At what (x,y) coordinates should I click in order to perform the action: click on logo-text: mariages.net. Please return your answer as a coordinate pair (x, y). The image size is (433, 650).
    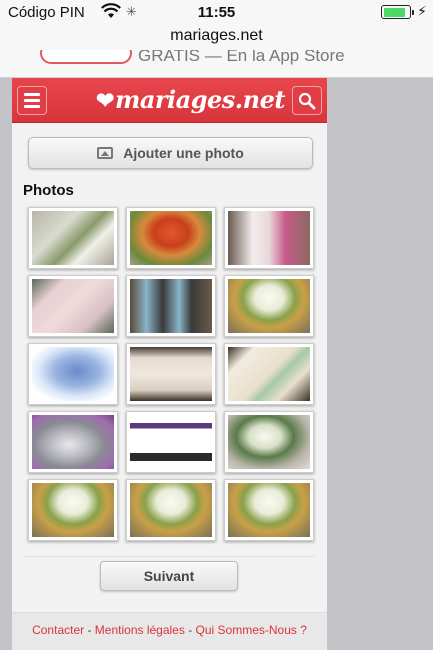
    Looking at the image, I should click on (199, 99).